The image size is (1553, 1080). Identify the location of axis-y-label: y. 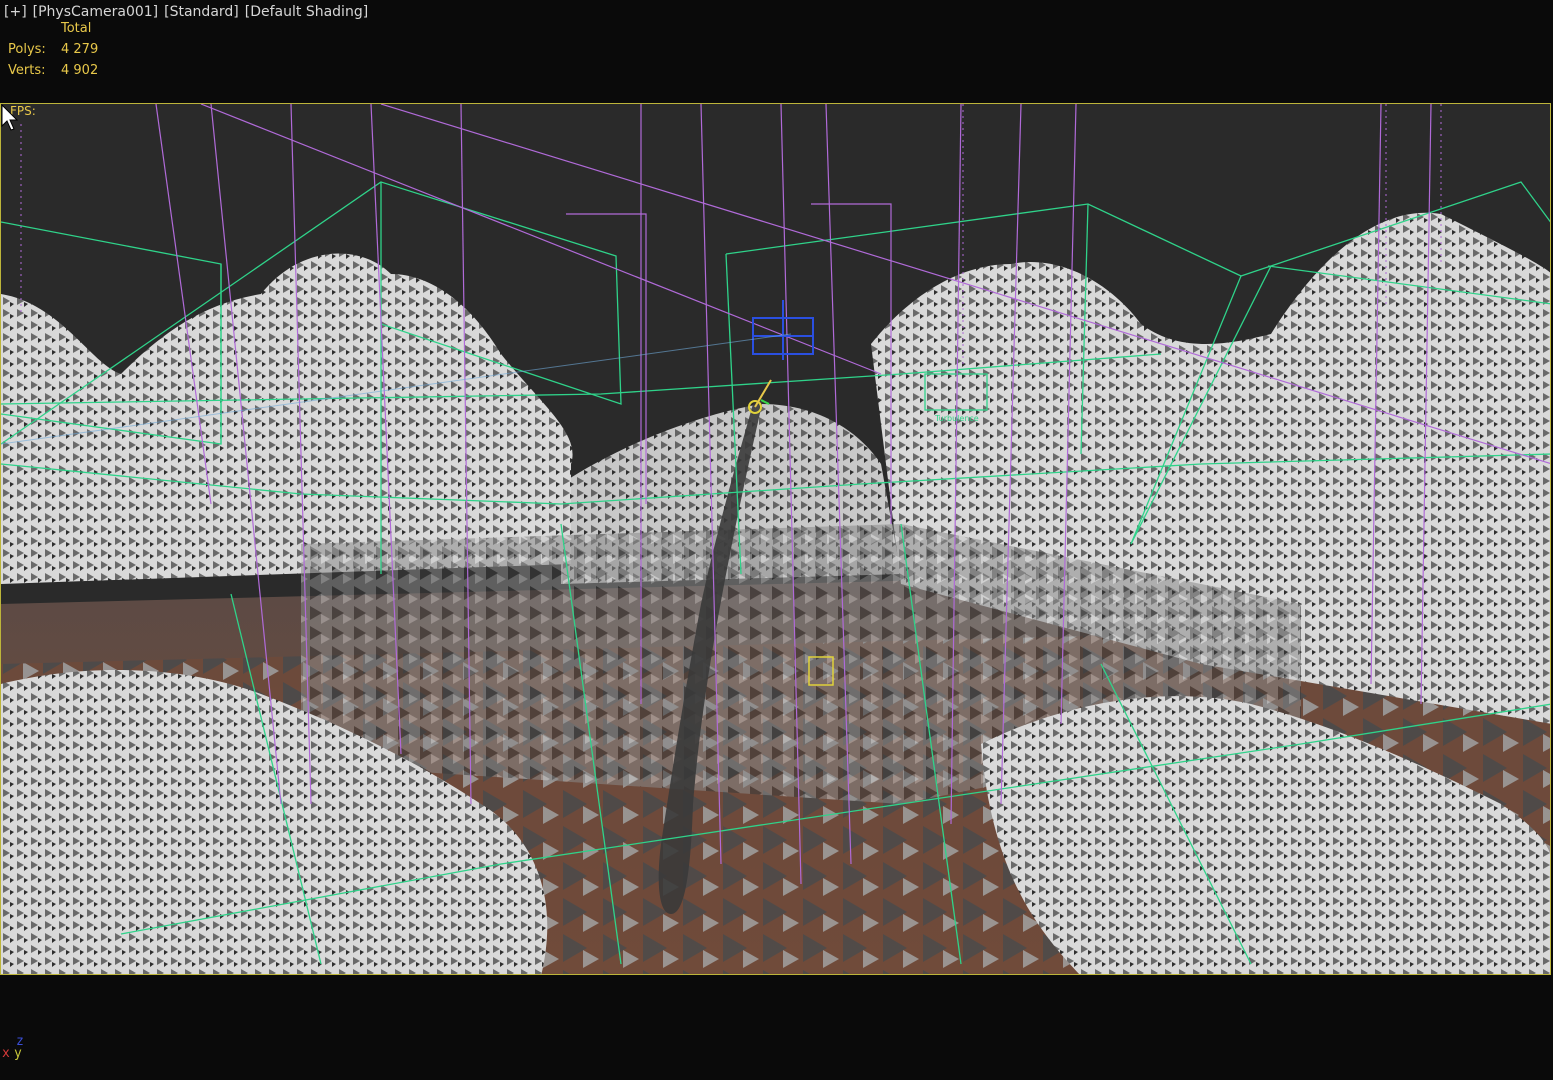
(18, 1053).